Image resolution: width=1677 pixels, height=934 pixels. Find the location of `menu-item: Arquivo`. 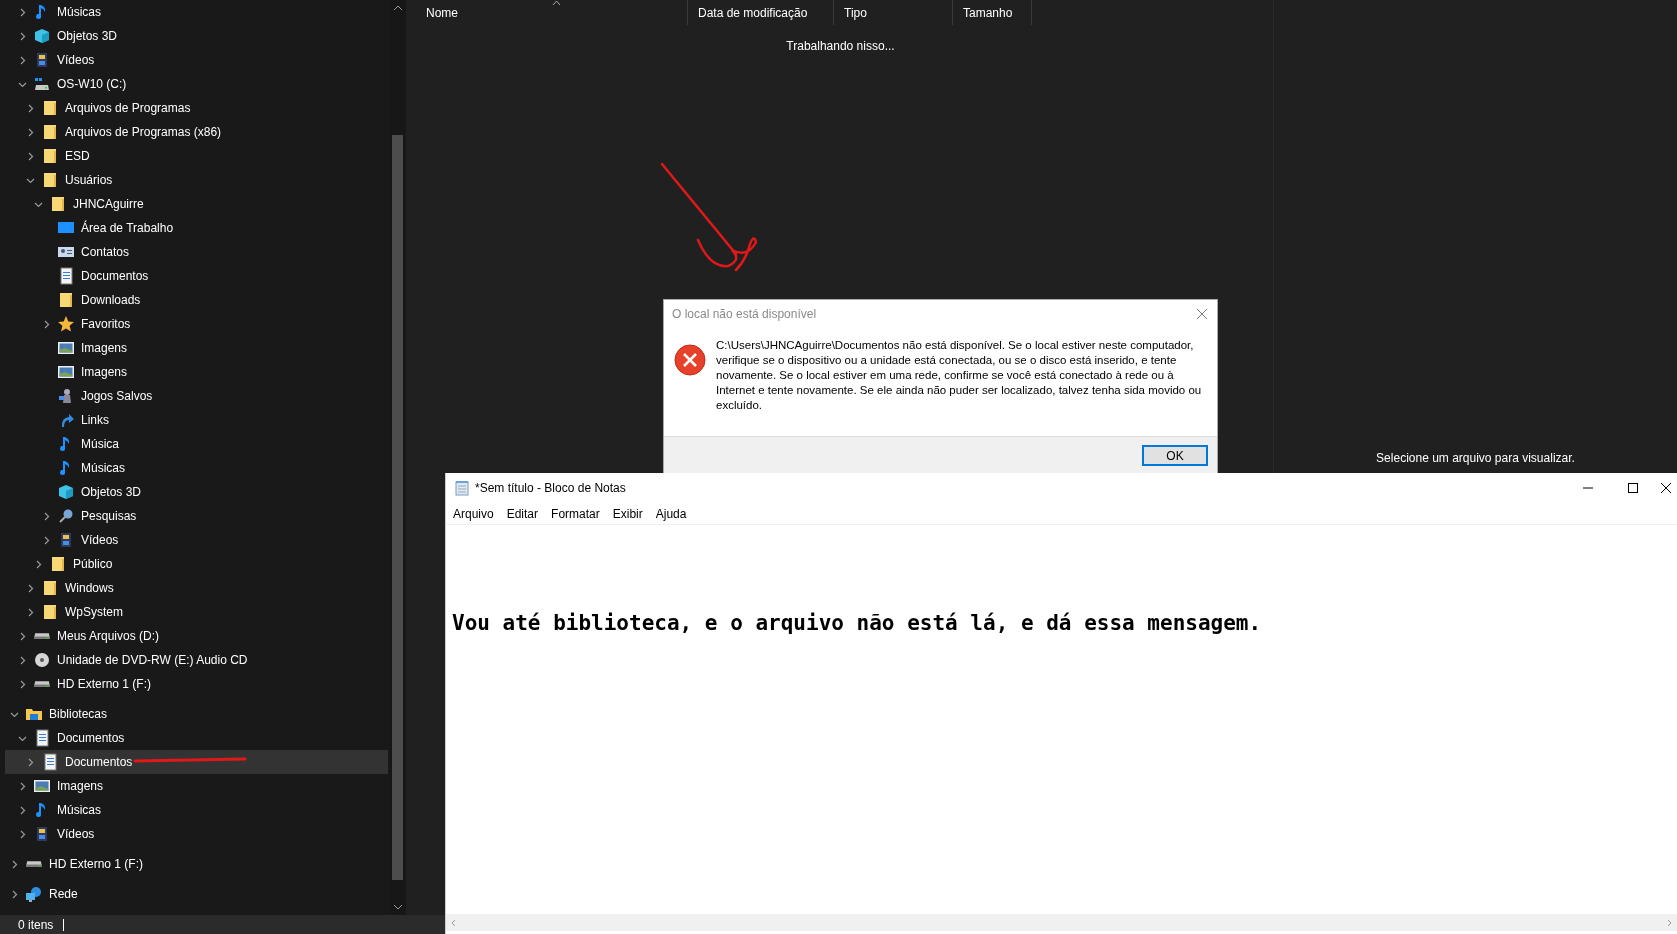

menu-item: Arquivo is located at coordinates (476, 513).